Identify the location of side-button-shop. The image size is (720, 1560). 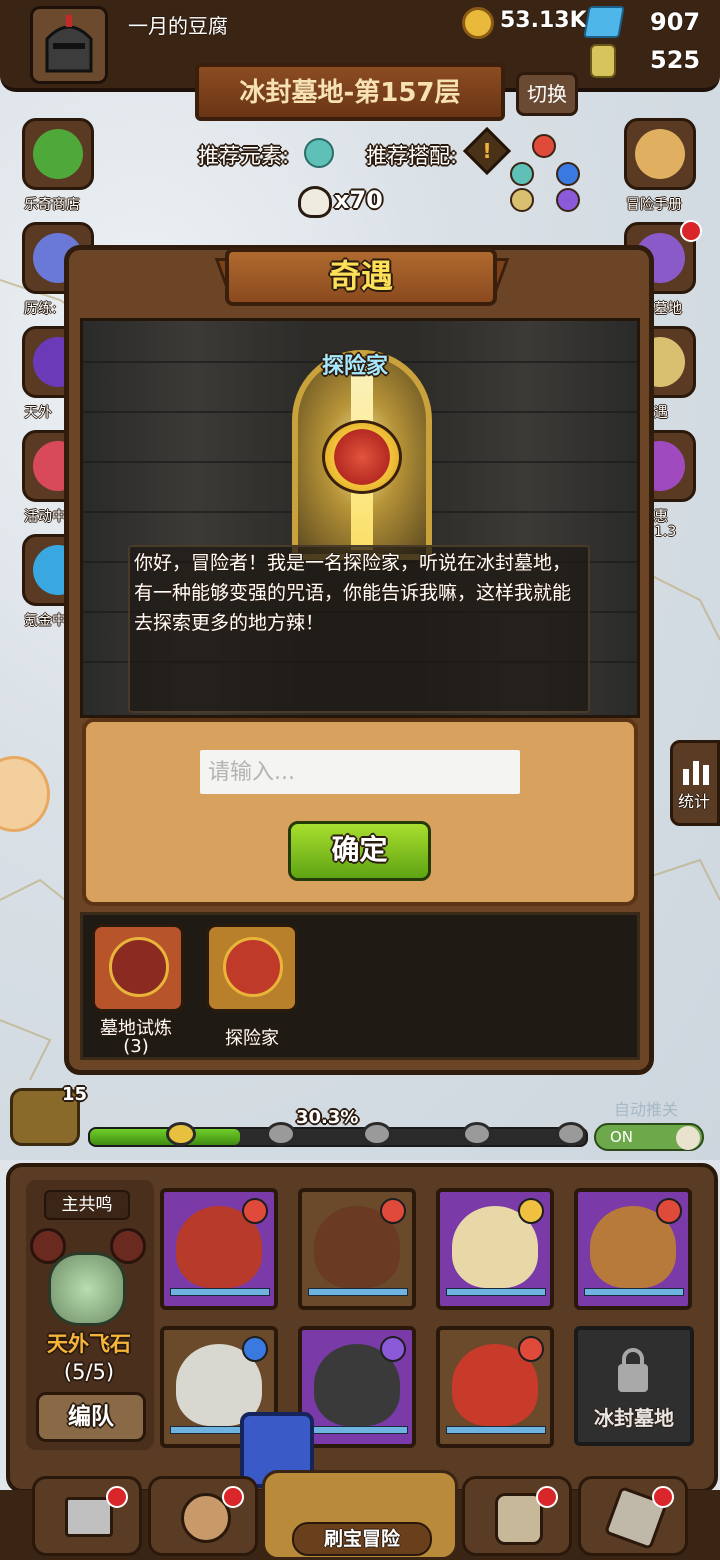
(58, 154).